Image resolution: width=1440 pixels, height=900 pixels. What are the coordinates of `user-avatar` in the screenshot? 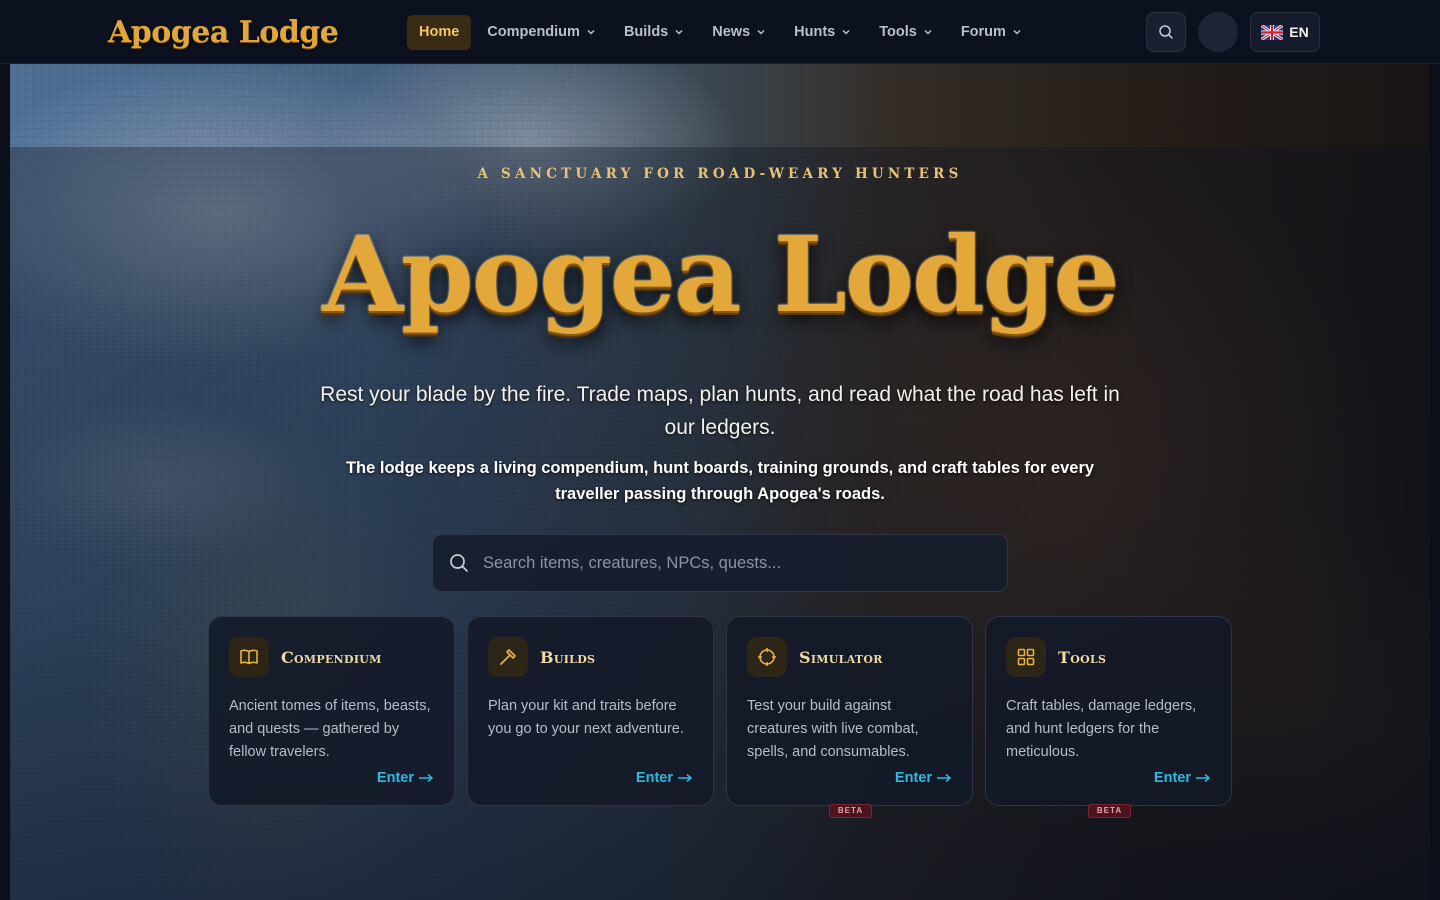 It's located at (1218, 32).